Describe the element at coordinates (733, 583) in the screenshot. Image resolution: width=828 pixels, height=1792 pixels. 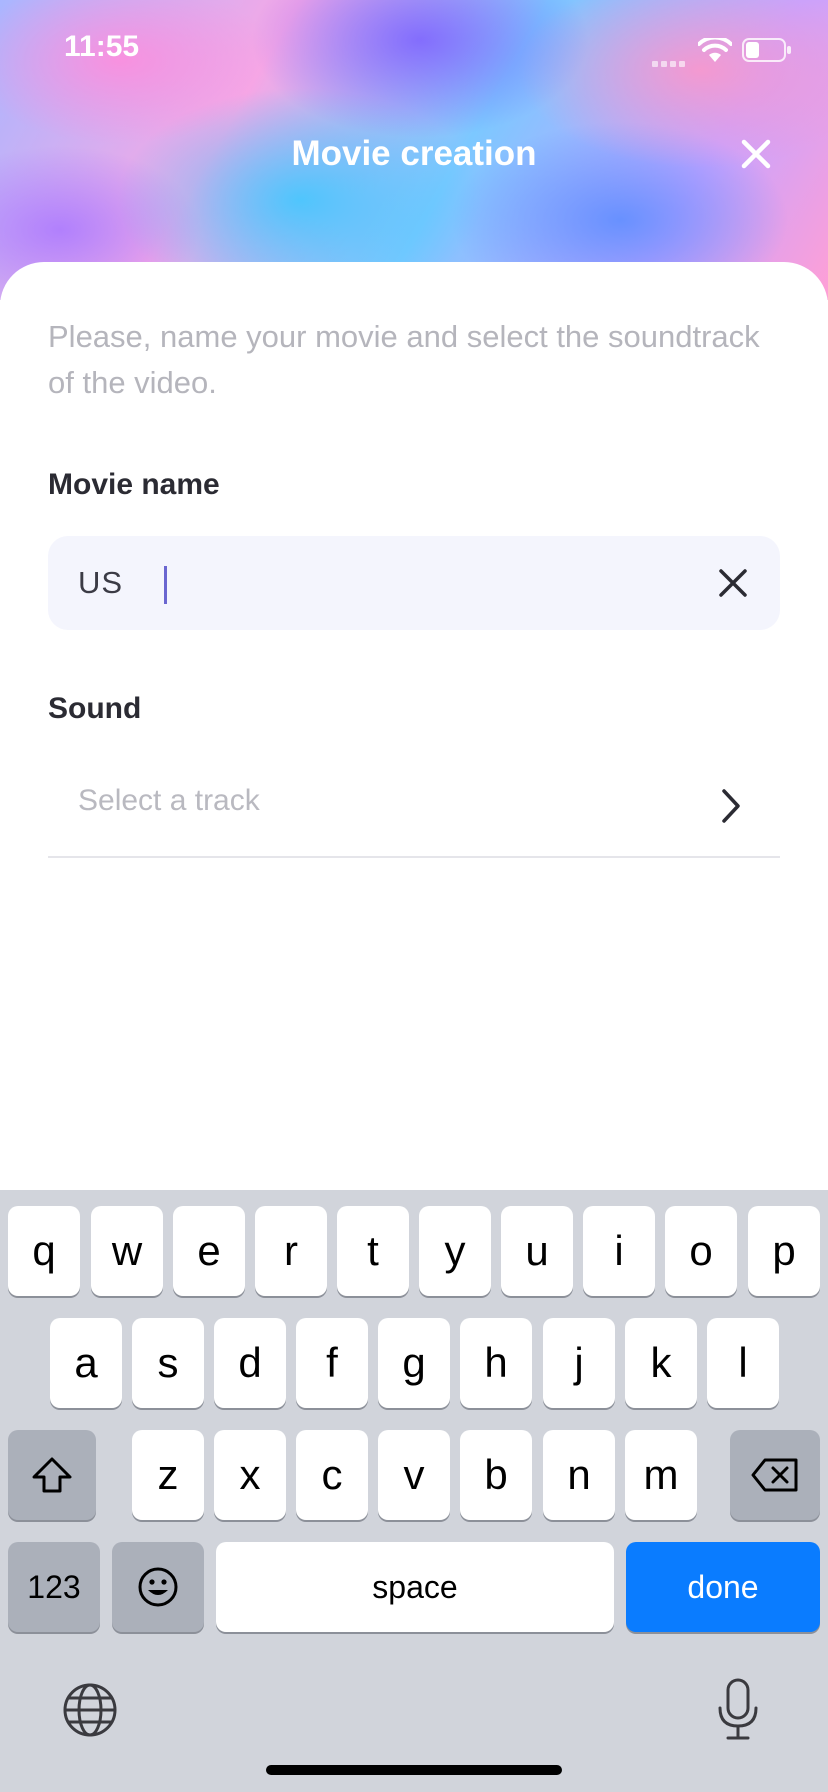
I see `clear-input-icon` at that location.